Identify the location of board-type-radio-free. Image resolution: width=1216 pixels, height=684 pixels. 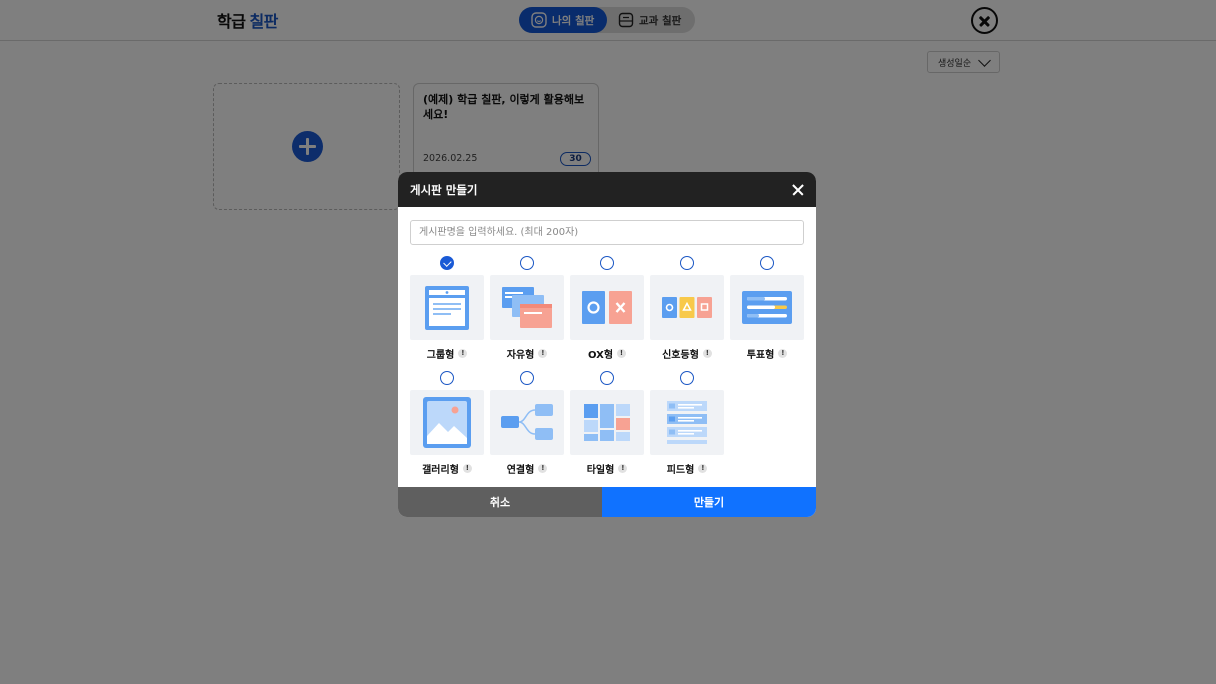
(527, 263).